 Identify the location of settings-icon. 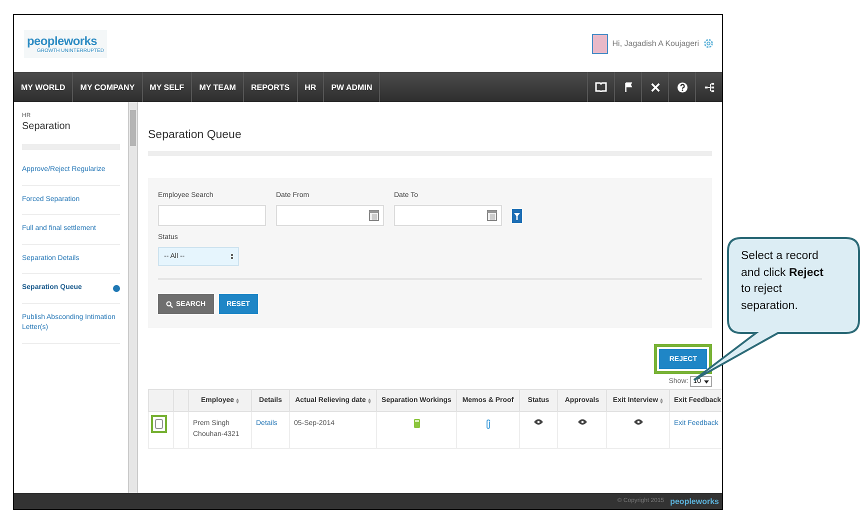
(708, 43).